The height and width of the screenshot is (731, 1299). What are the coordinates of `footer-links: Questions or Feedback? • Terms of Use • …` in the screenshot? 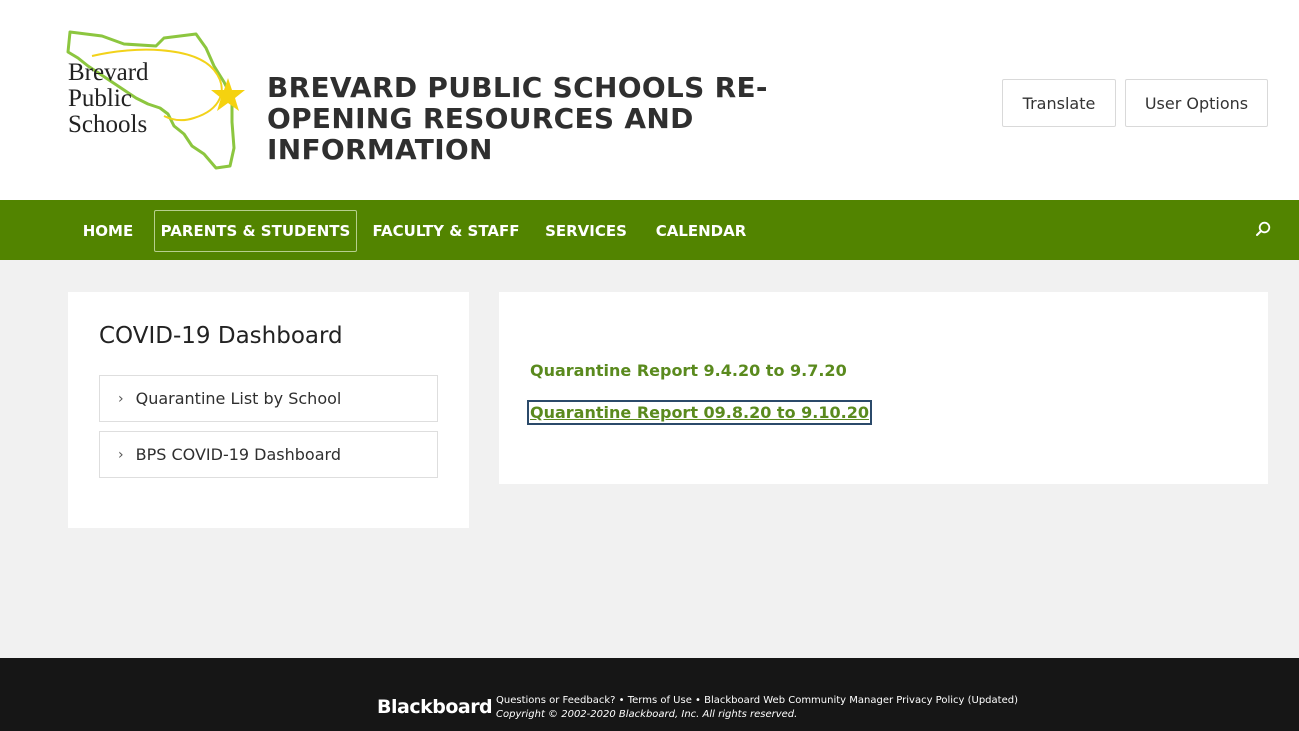 It's located at (757, 700).